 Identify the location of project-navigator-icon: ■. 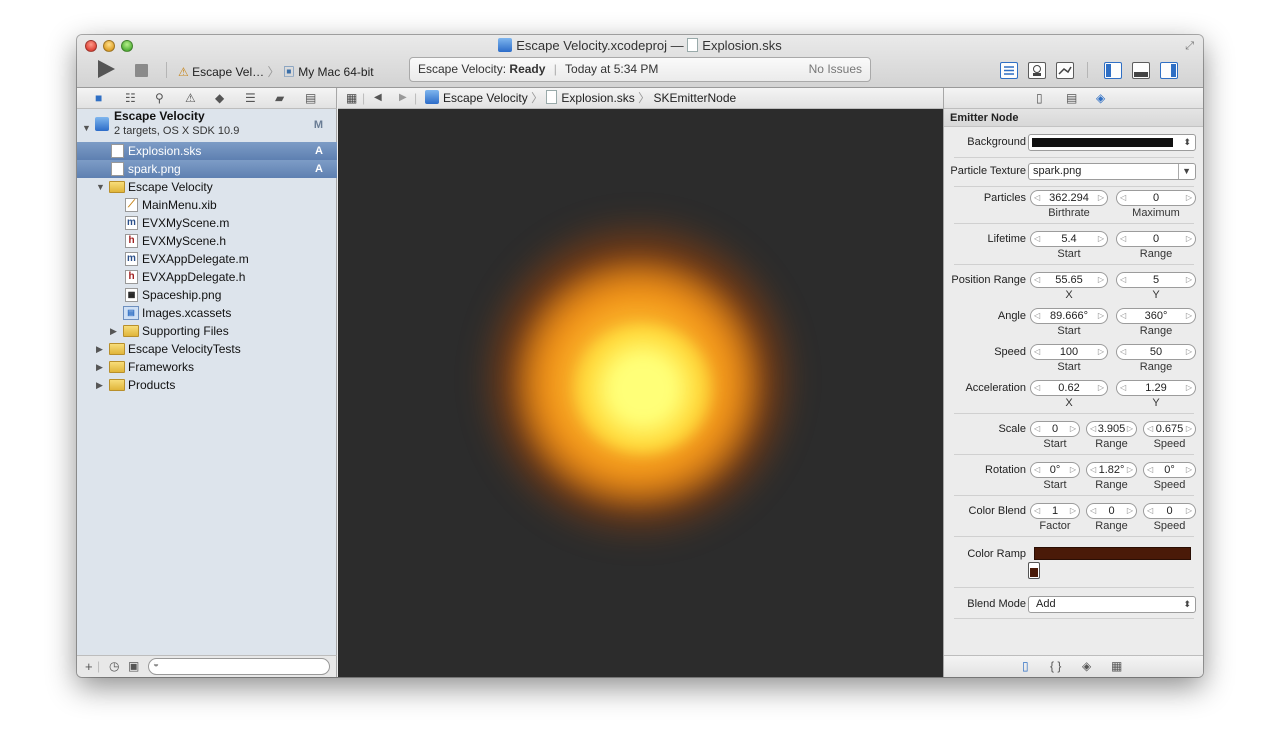
(98, 98).